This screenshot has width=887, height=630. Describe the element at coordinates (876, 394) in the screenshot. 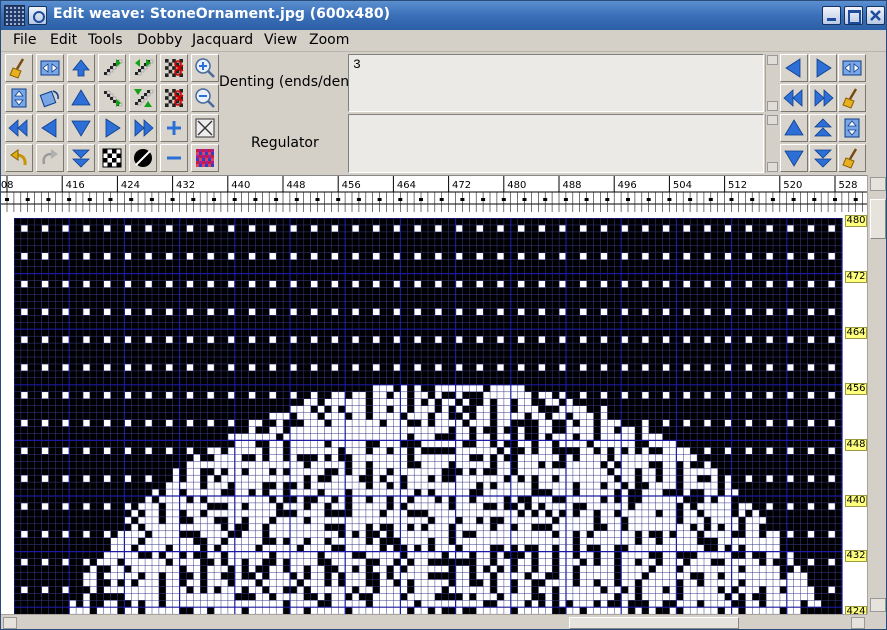

I see `vertical-scrollbar` at that location.